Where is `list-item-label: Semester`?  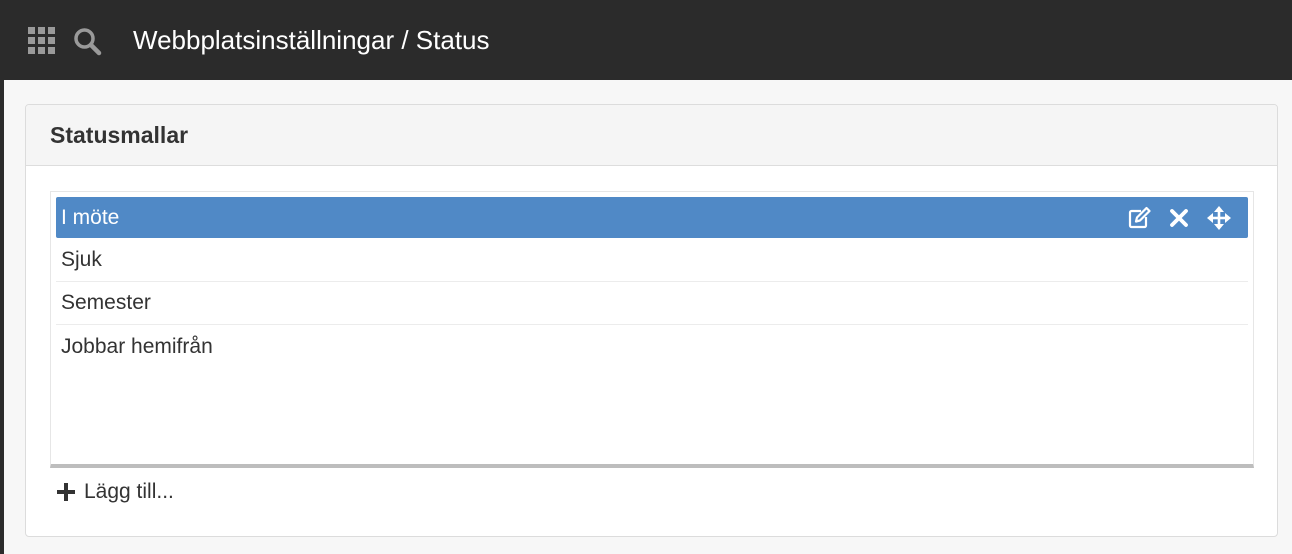 list-item-label: Semester is located at coordinates (106, 302).